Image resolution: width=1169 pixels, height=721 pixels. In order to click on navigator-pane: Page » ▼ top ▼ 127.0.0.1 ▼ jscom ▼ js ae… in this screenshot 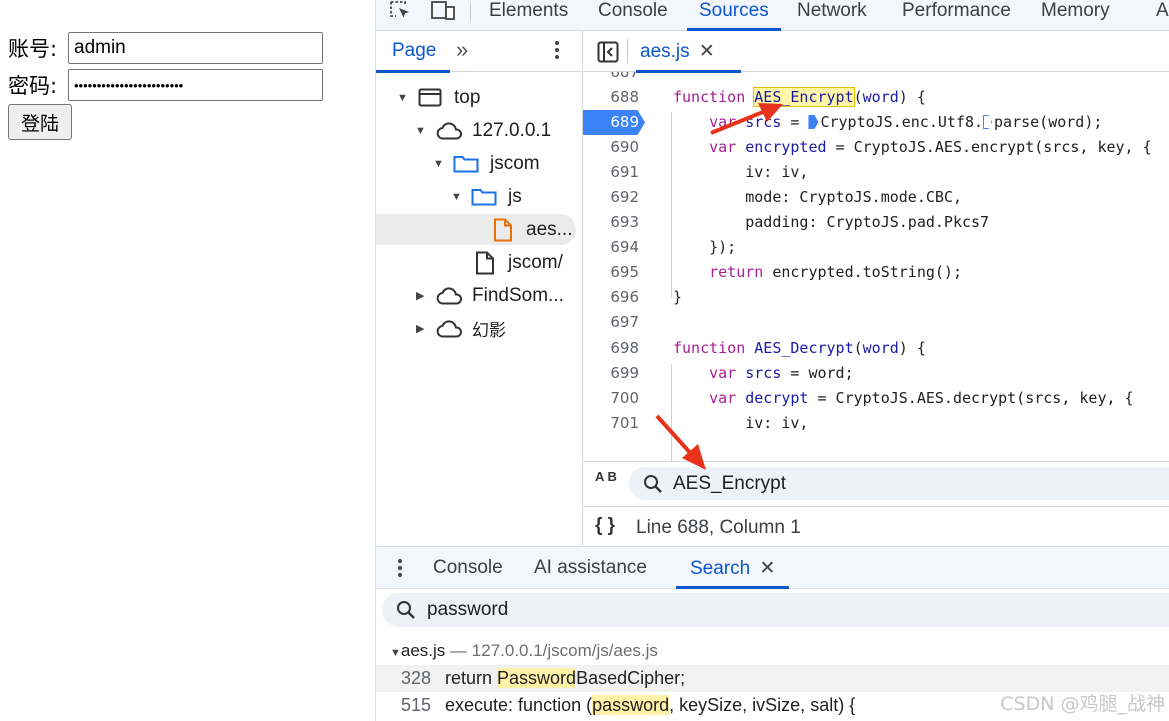, I will do `click(479, 288)`.